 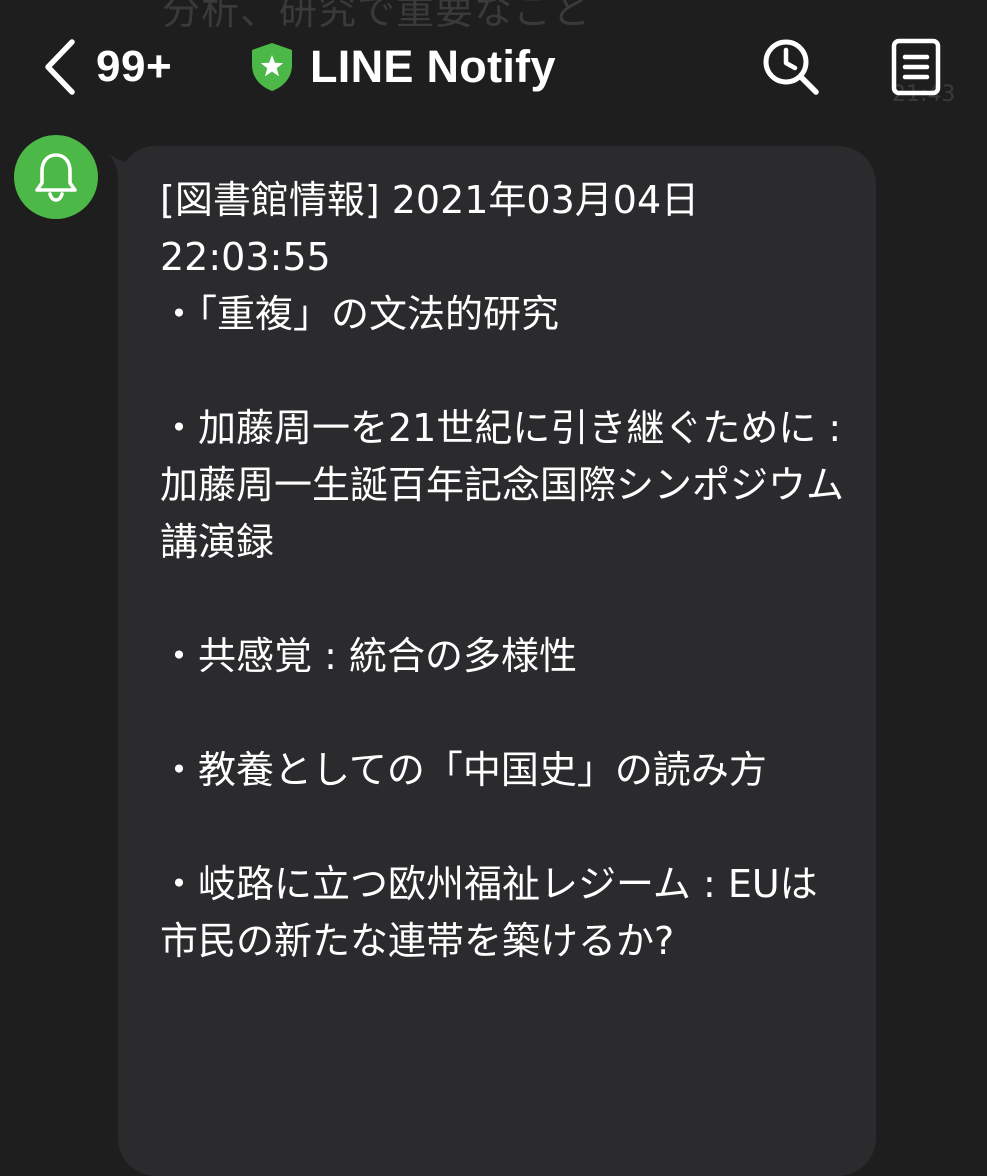 I want to click on back-button: 99+, so click(x=118, y=67).